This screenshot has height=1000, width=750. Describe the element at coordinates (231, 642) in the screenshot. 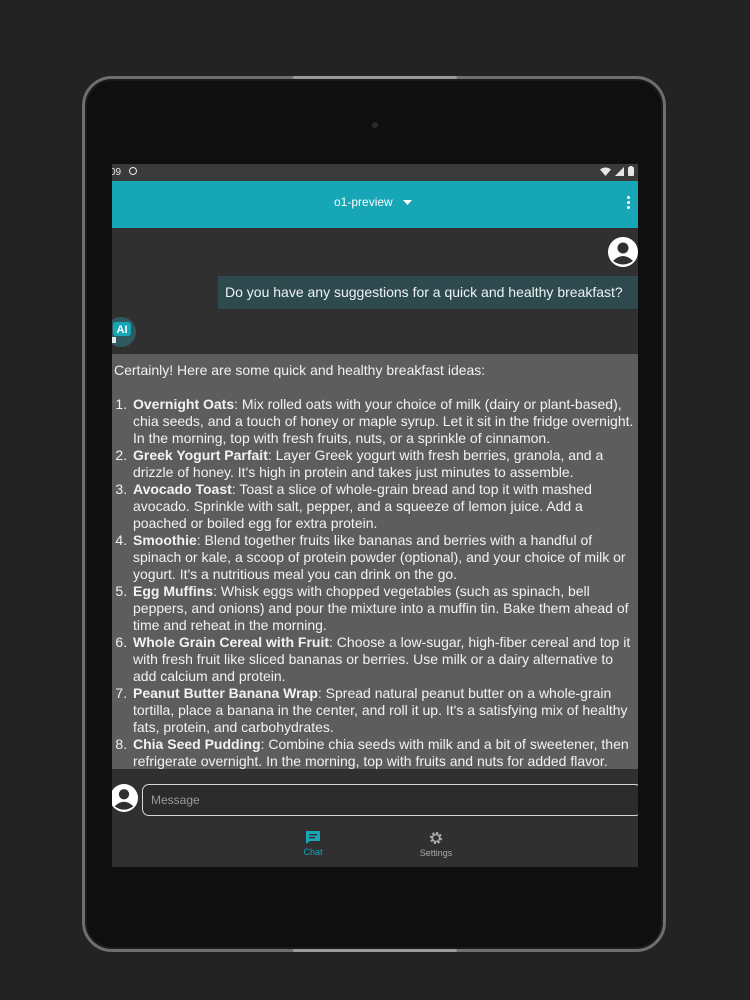

I see `list-item-title: Whole Grain Cereal with Fruit` at that location.